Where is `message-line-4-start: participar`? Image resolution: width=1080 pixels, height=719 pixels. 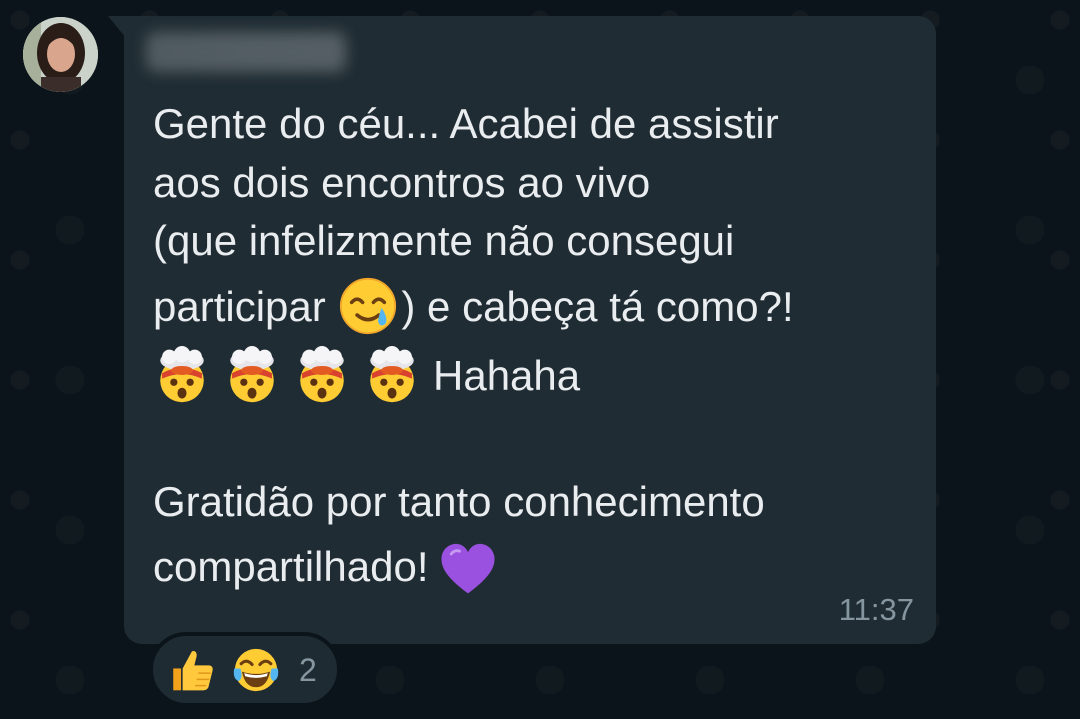 message-line-4-start: participar is located at coordinates (245, 307).